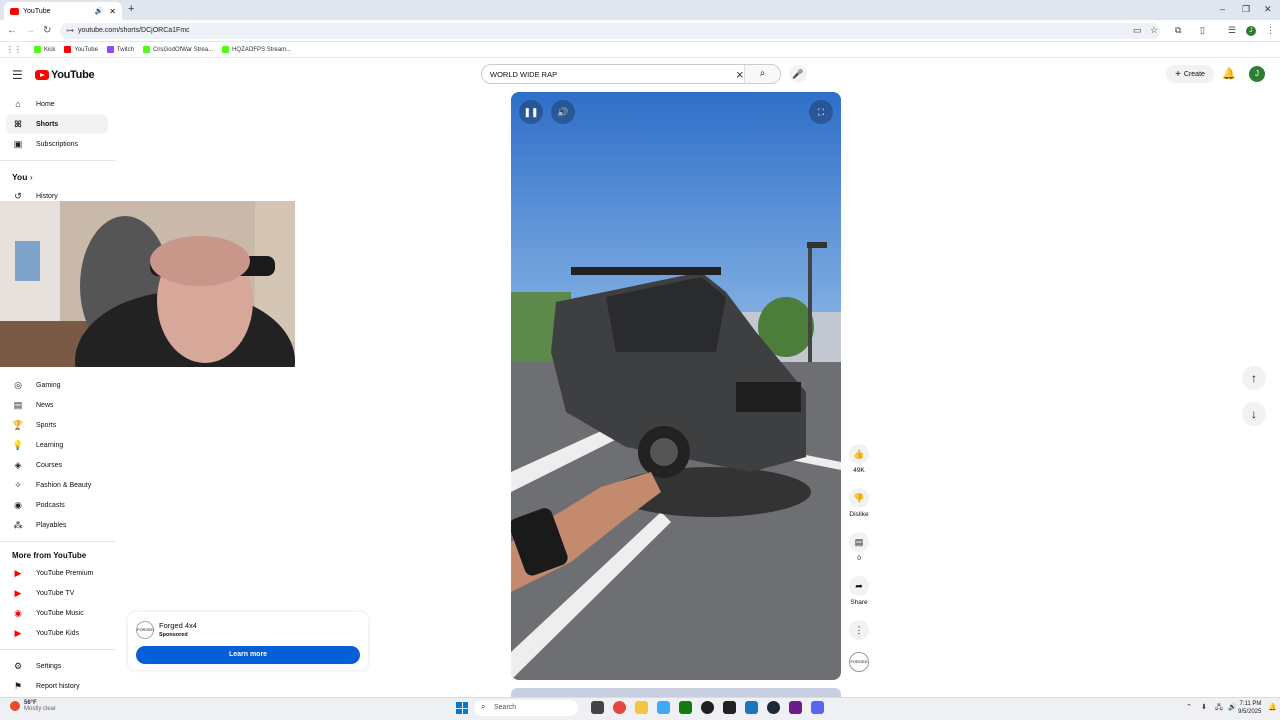 The width and height of the screenshot is (1280, 720). Describe the element at coordinates (859, 454) in the screenshot. I see `thumbs-up-icon: 👍` at that location.